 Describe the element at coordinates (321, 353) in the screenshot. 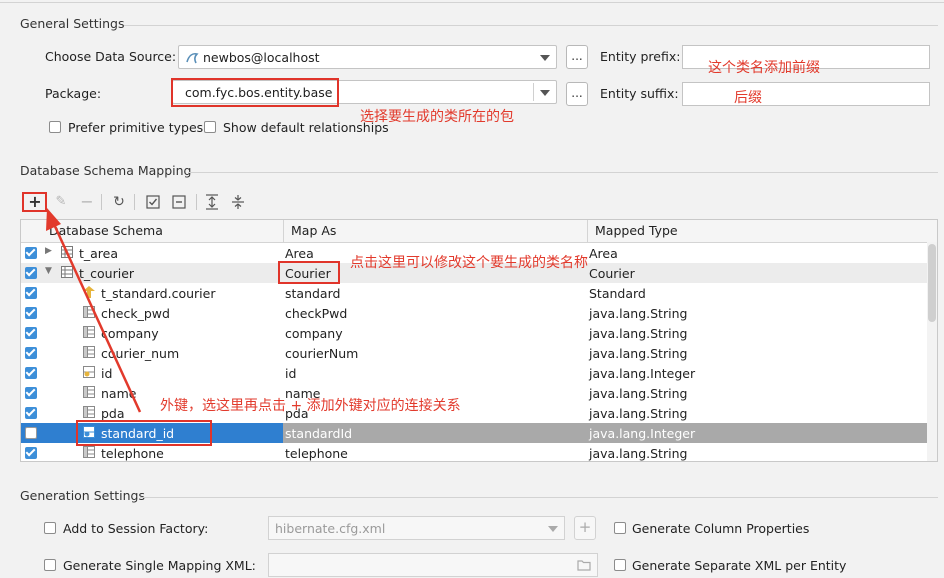

I see `map-as-cell: courierNum` at that location.